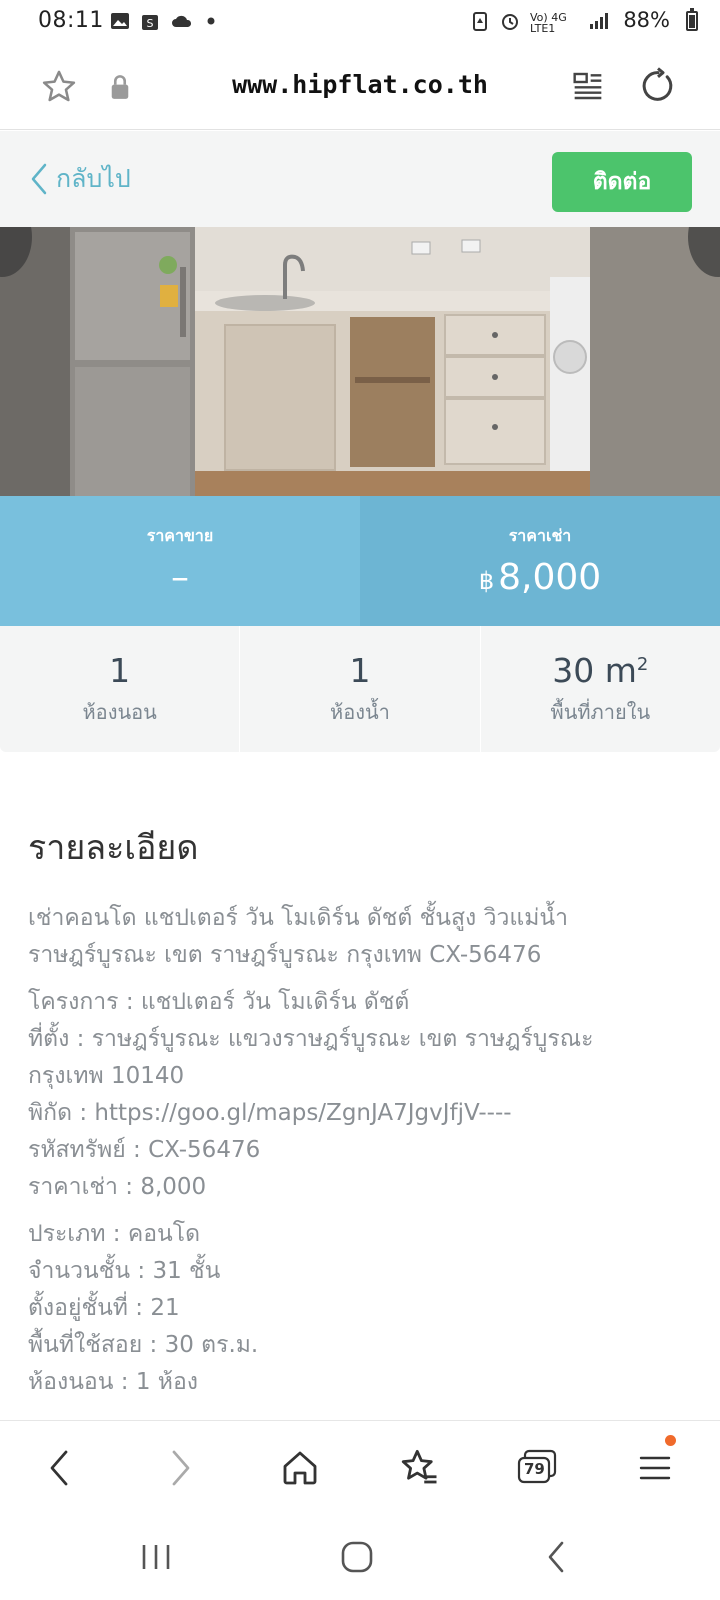 The height and width of the screenshot is (1600, 720). I want to click on forward-button, so click(181, 1468).